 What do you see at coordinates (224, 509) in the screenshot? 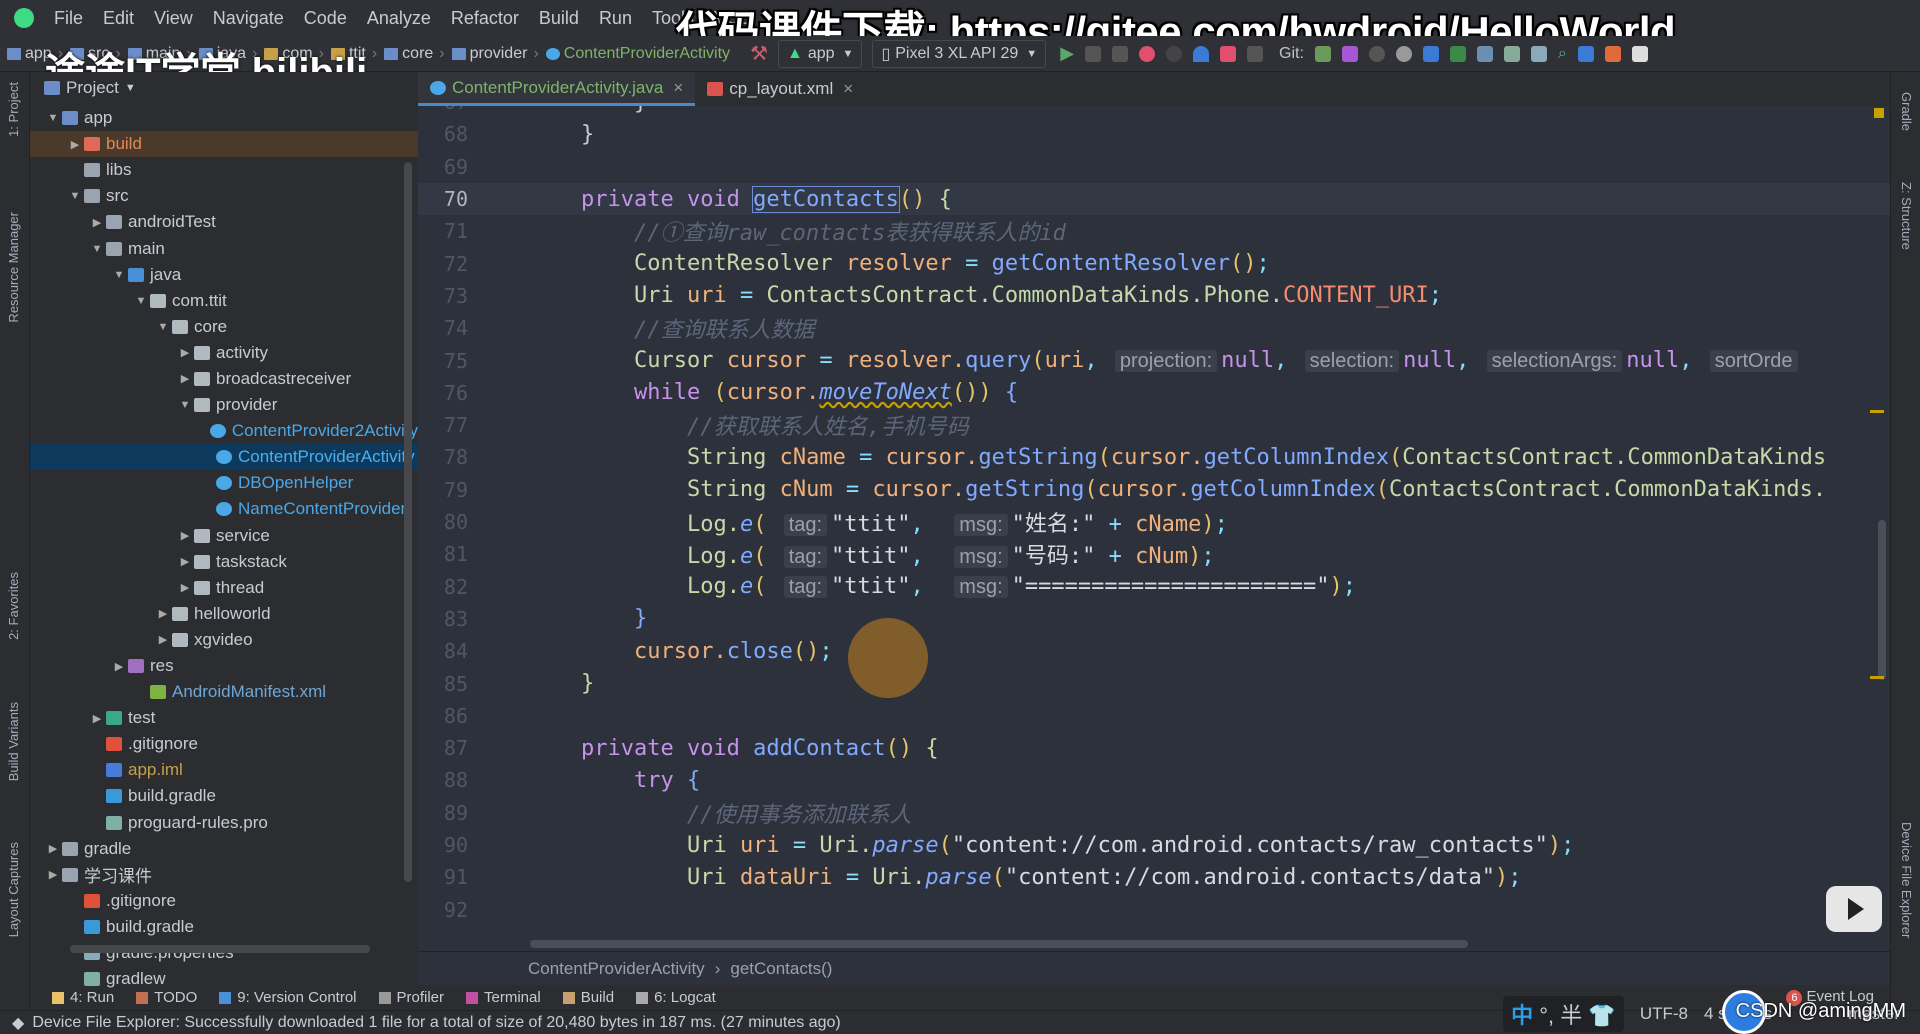
I see `tree-item: NameContentProvider` at bounding box center [224, 509].